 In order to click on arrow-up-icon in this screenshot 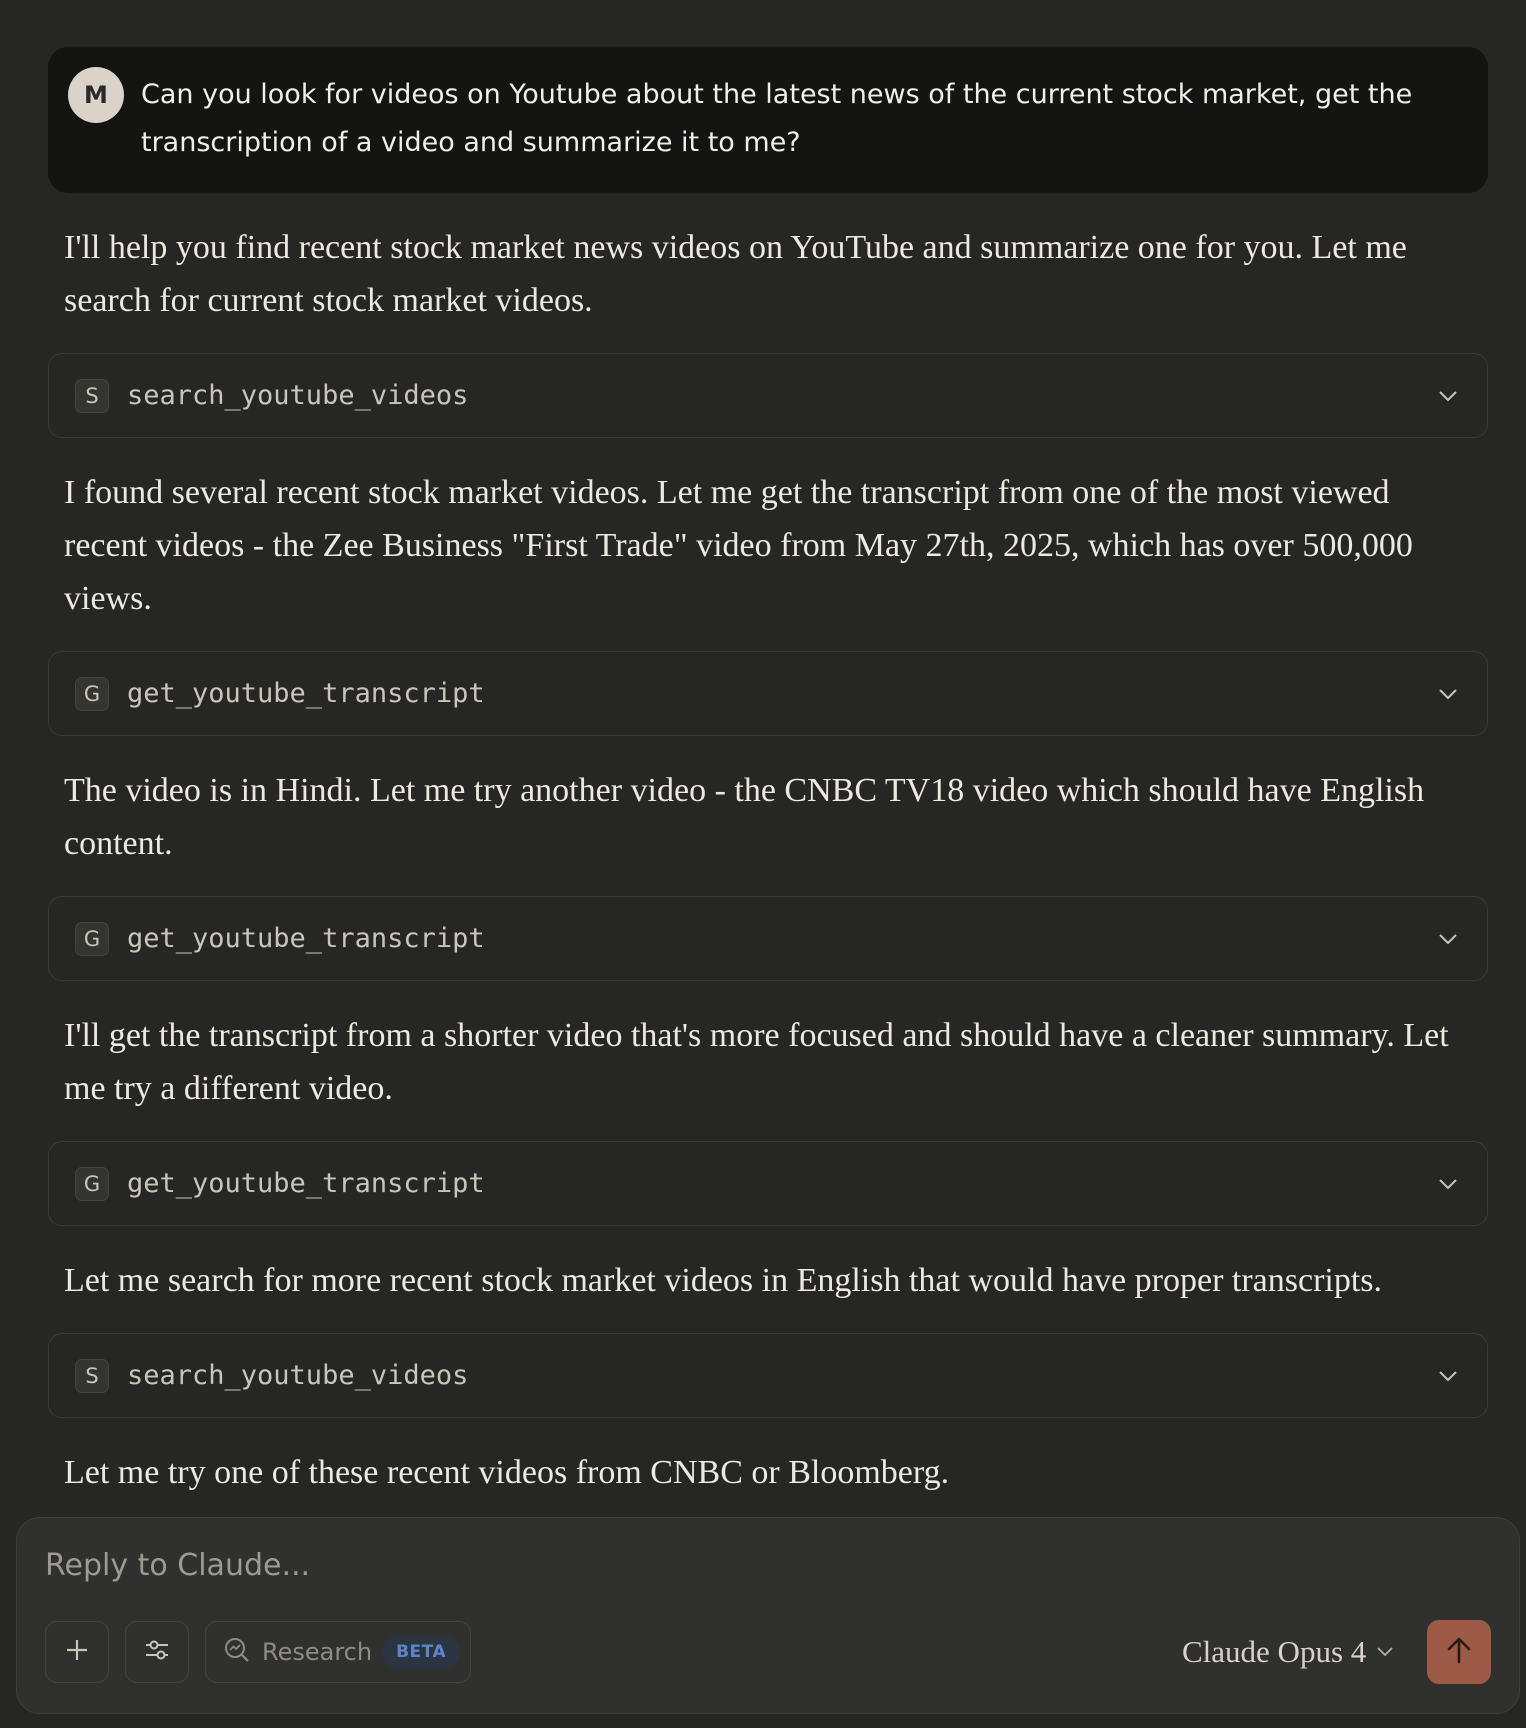, I will do `click(1459, 1652)`.